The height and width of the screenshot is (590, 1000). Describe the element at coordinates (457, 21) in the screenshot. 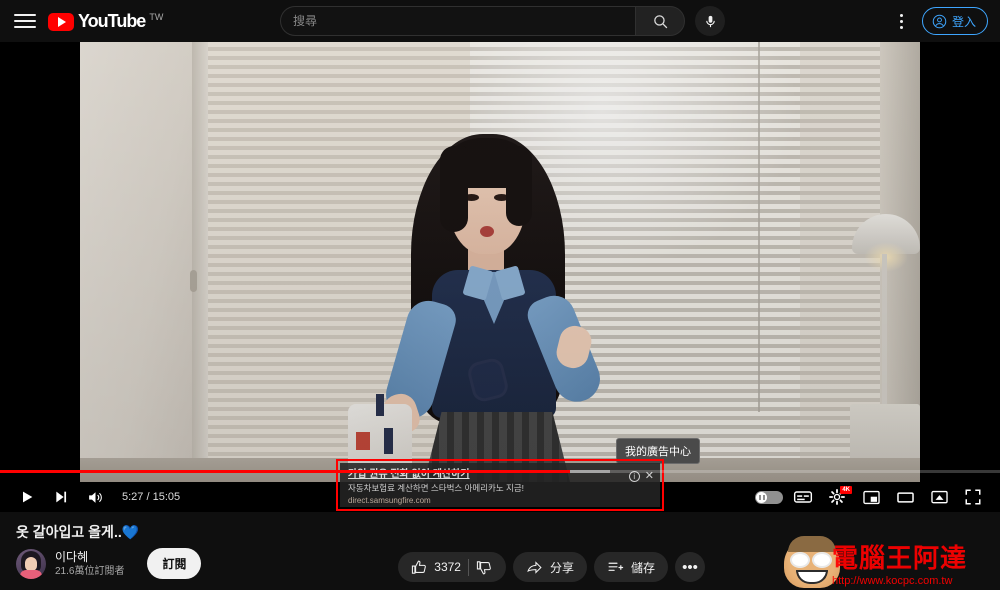

I see `search-input` at that location.